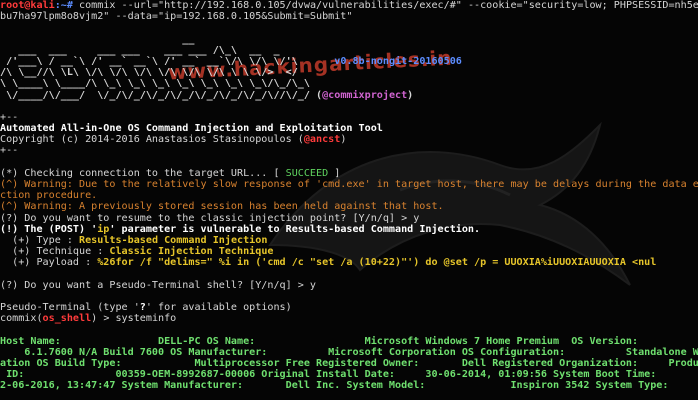  What do you see at coordinates (307, 173) in the screenshot?
I see `status-succeed: SUCCEED` at bounding box center [307, 173].